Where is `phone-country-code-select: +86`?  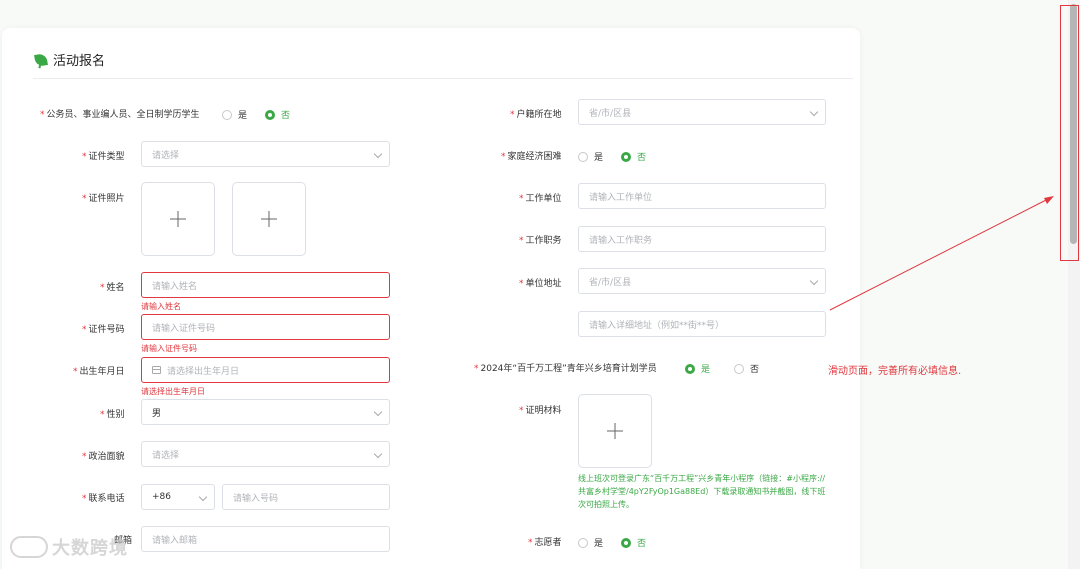
phone-country-code-select: +86 is located at coordinates (178, 497).